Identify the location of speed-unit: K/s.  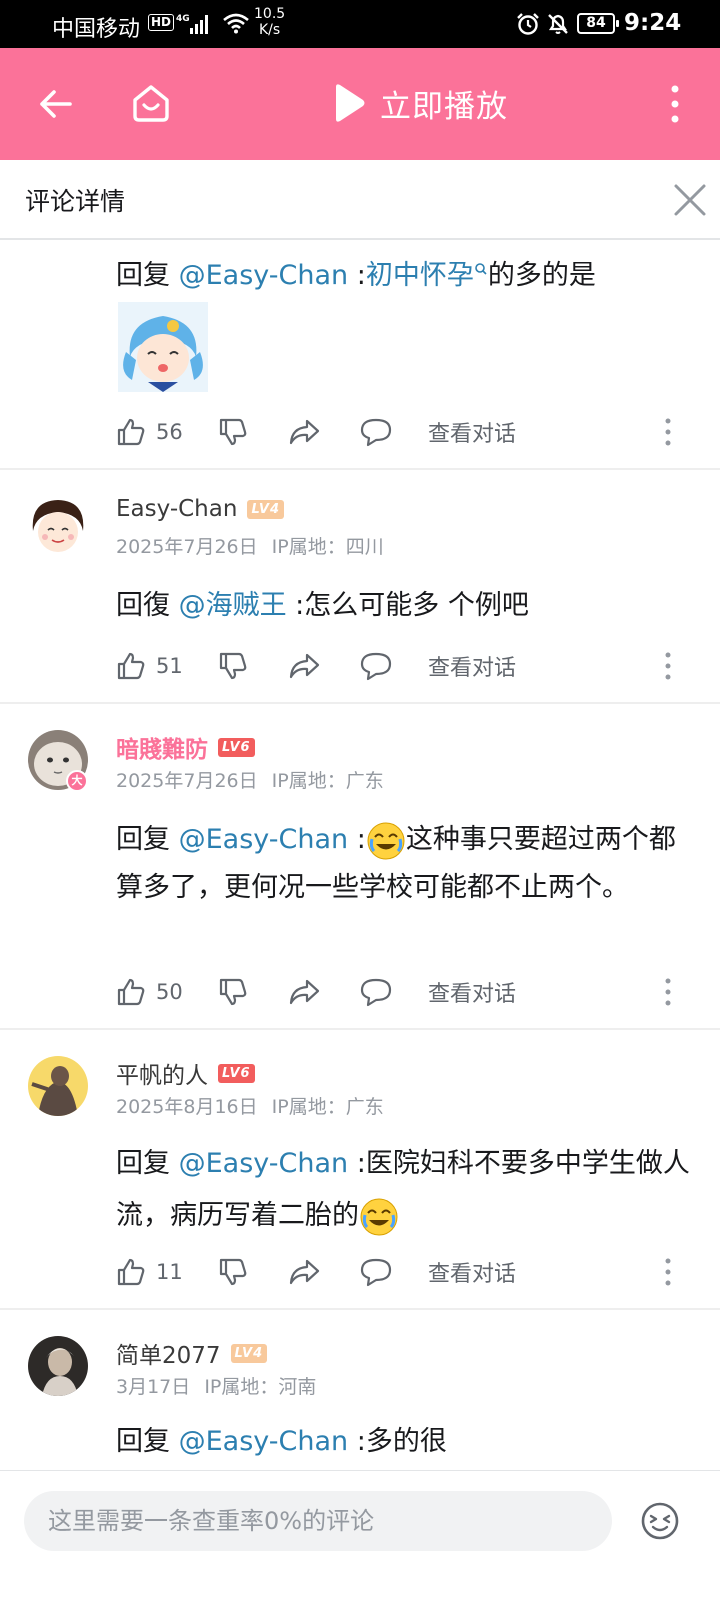
(269, 30).